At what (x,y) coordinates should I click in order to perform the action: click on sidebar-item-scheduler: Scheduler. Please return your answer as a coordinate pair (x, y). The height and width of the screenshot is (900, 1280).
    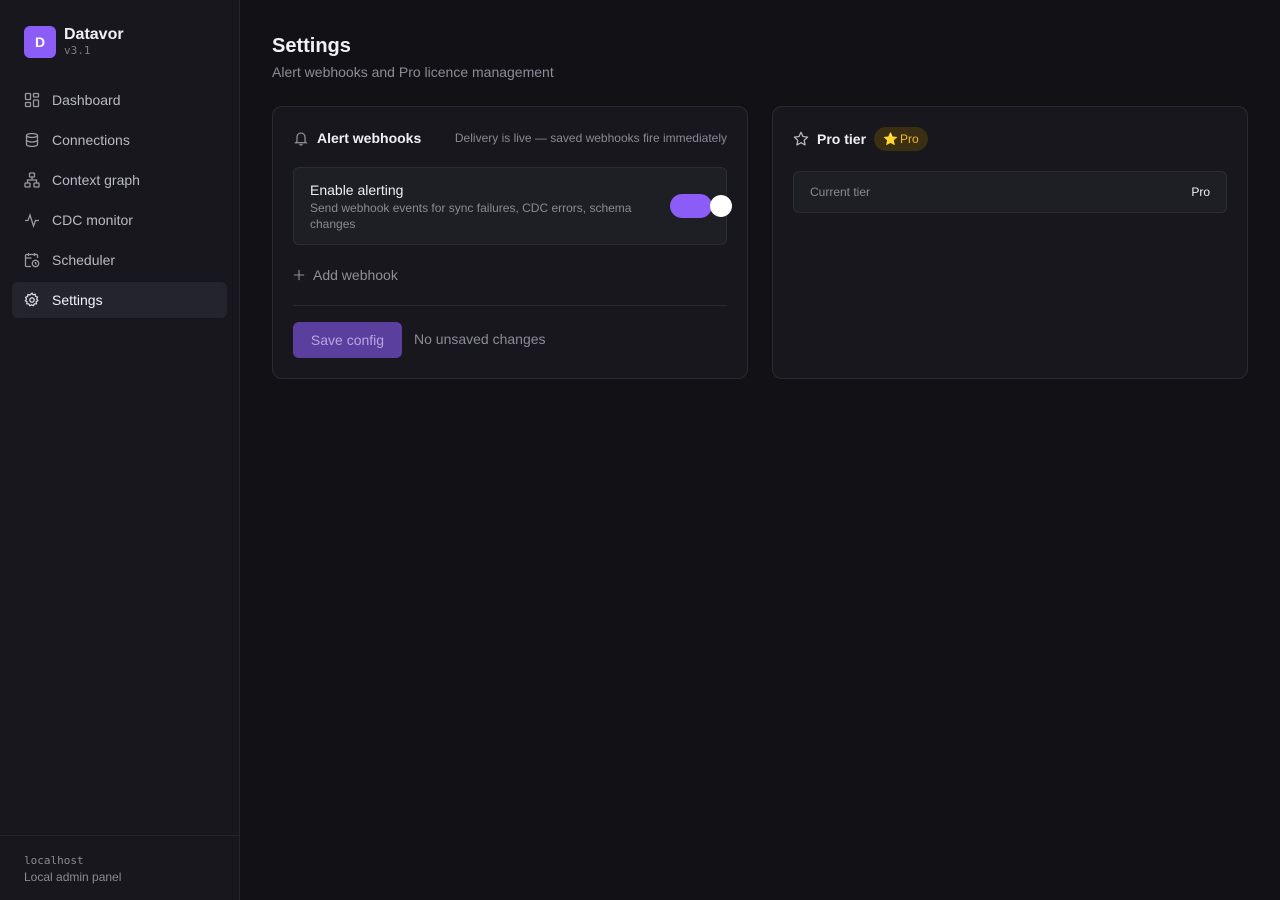
    Looking at the image, I should click on (119, 260).